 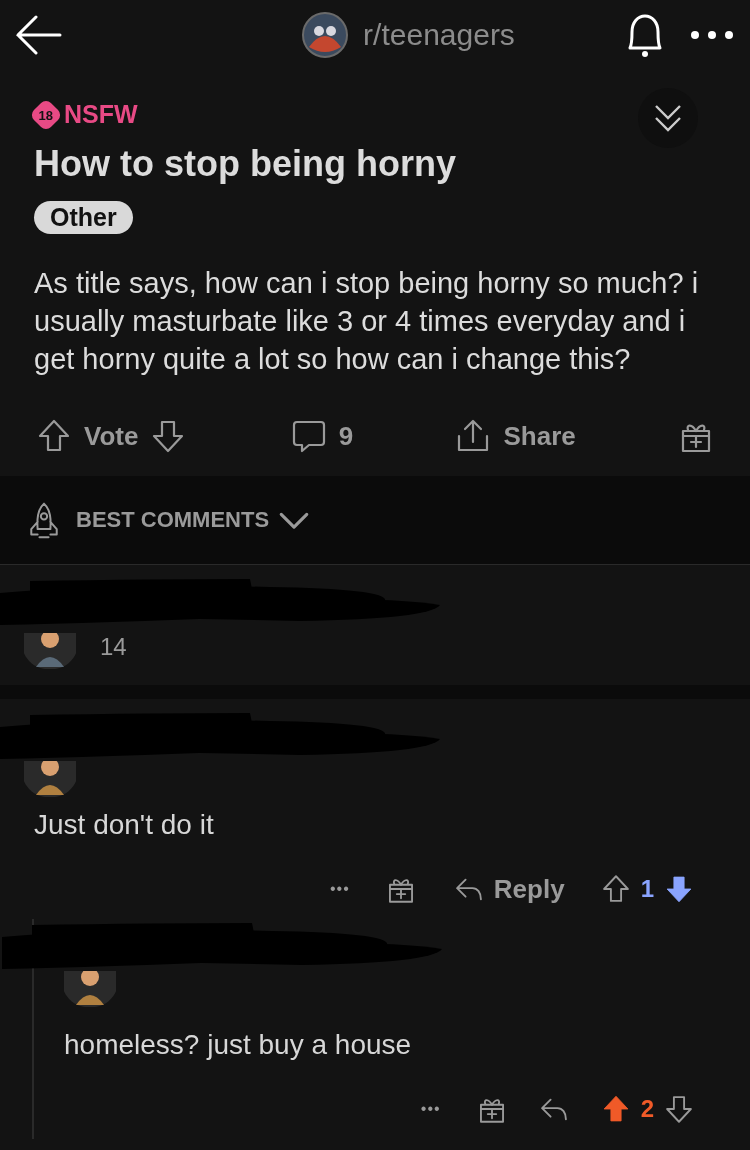 I want to click on nsfw-label: NSFW, so click(x=101, y=114).